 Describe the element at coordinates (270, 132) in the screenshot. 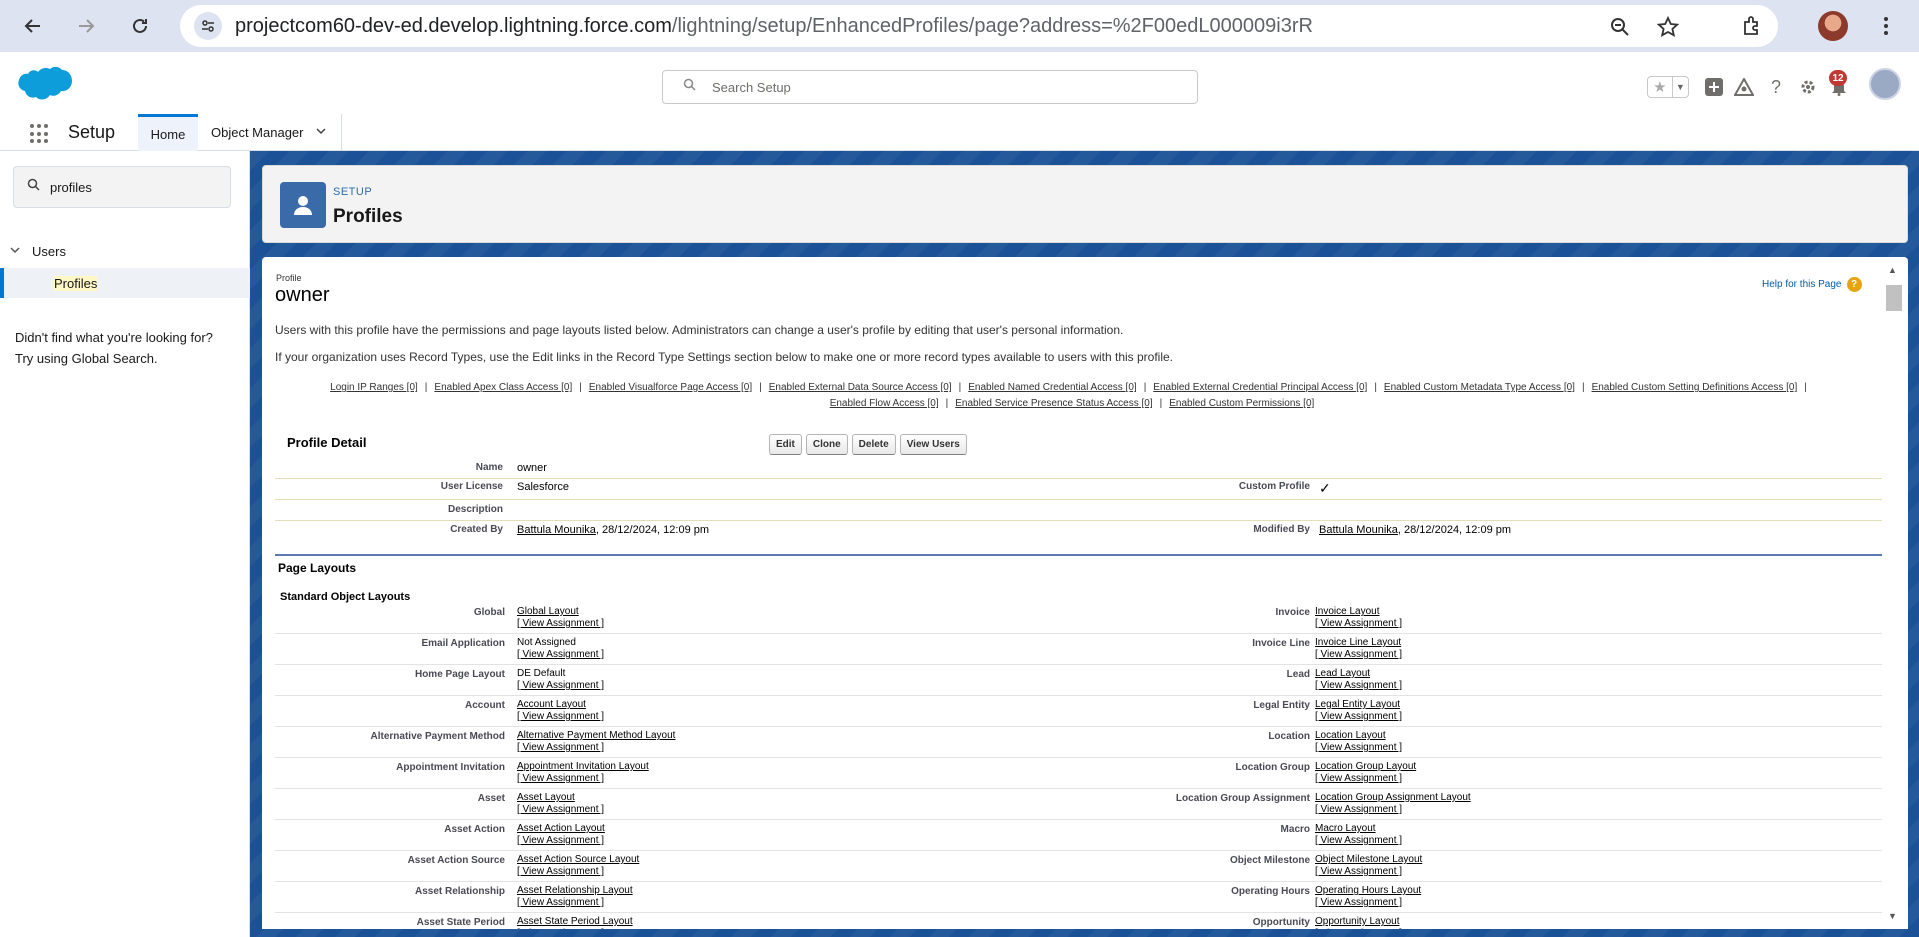

I see `tab-object-manager: Object Manager` at that location.